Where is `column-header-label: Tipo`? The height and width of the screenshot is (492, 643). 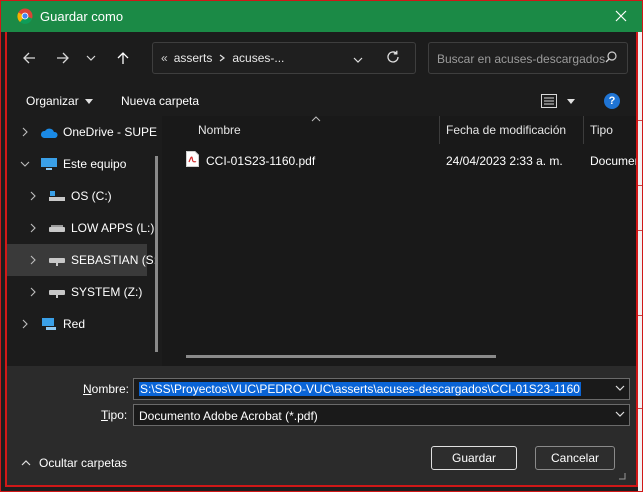 column-header-label: Tipo is located at coordinates (601, 130).